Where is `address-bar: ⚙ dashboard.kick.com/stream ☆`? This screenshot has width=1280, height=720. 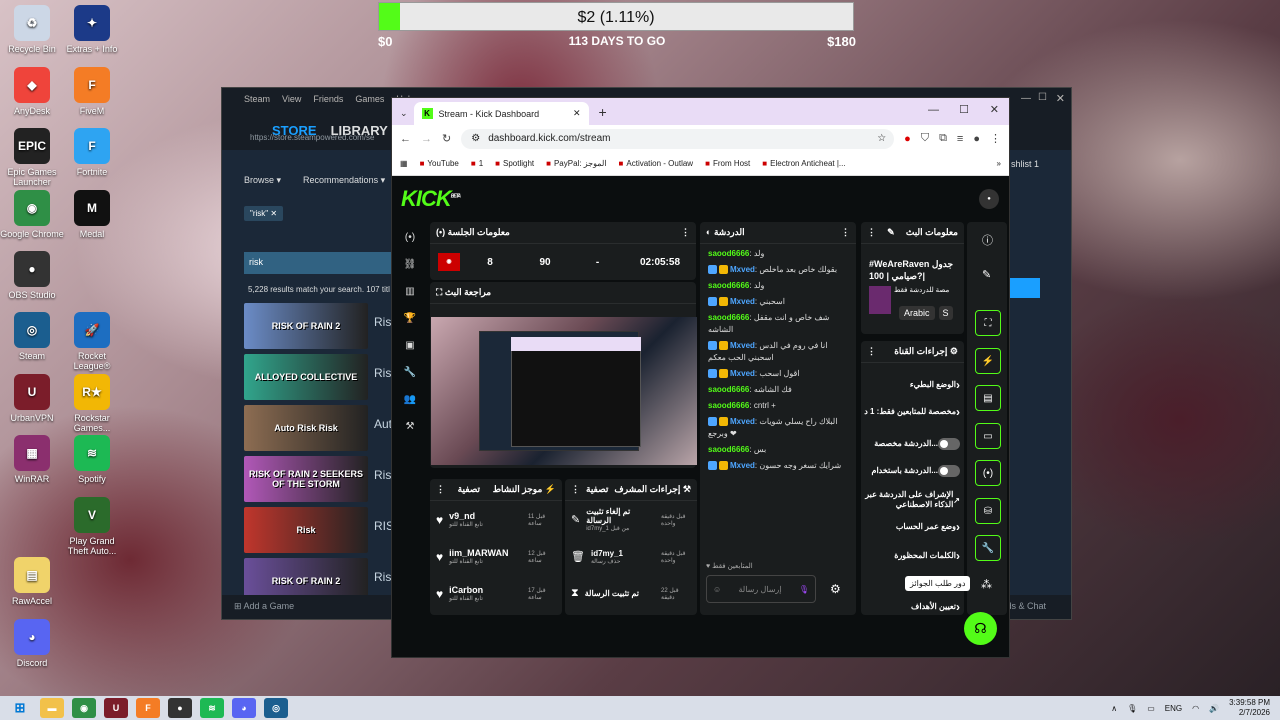 address-bar: ⚙ dashboard.kick.com/stream ☆ is located at coordinates (678, 138).